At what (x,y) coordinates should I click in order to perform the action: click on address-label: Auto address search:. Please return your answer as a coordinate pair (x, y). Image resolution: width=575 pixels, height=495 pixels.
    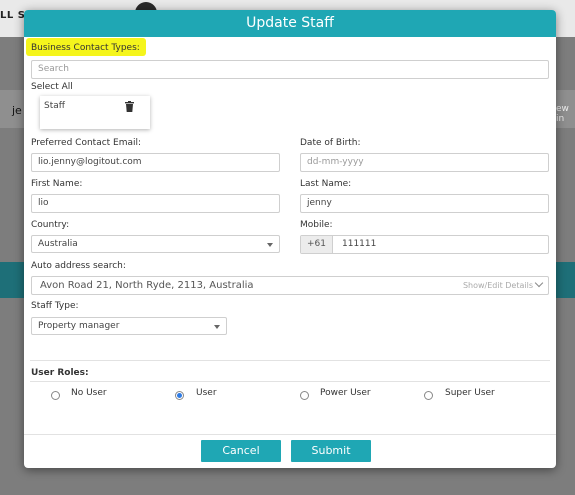
    Looking at the image, I should click on (78, 266).